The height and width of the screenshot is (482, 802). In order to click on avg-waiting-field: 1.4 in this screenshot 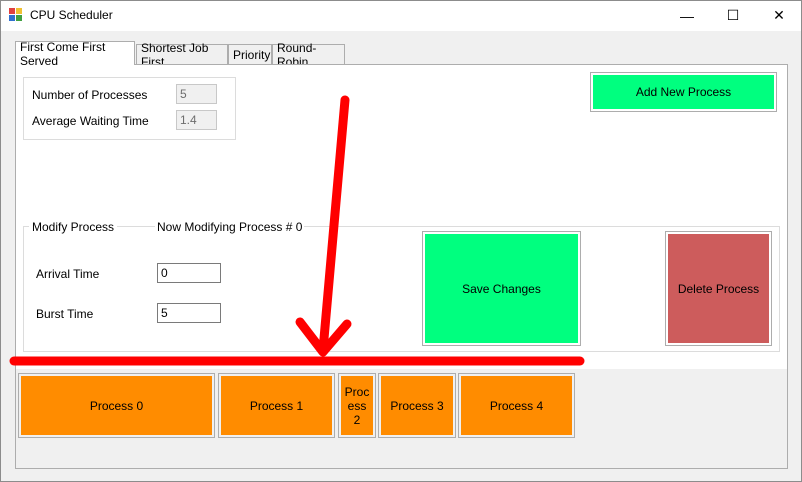, I will do `click(196, 120)`.